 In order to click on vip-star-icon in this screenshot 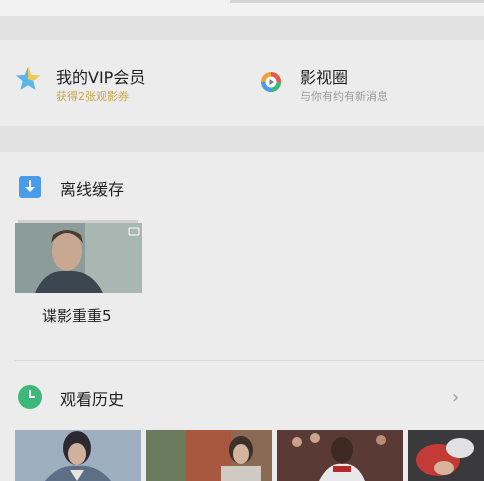, I will do `click(28, 79)`.